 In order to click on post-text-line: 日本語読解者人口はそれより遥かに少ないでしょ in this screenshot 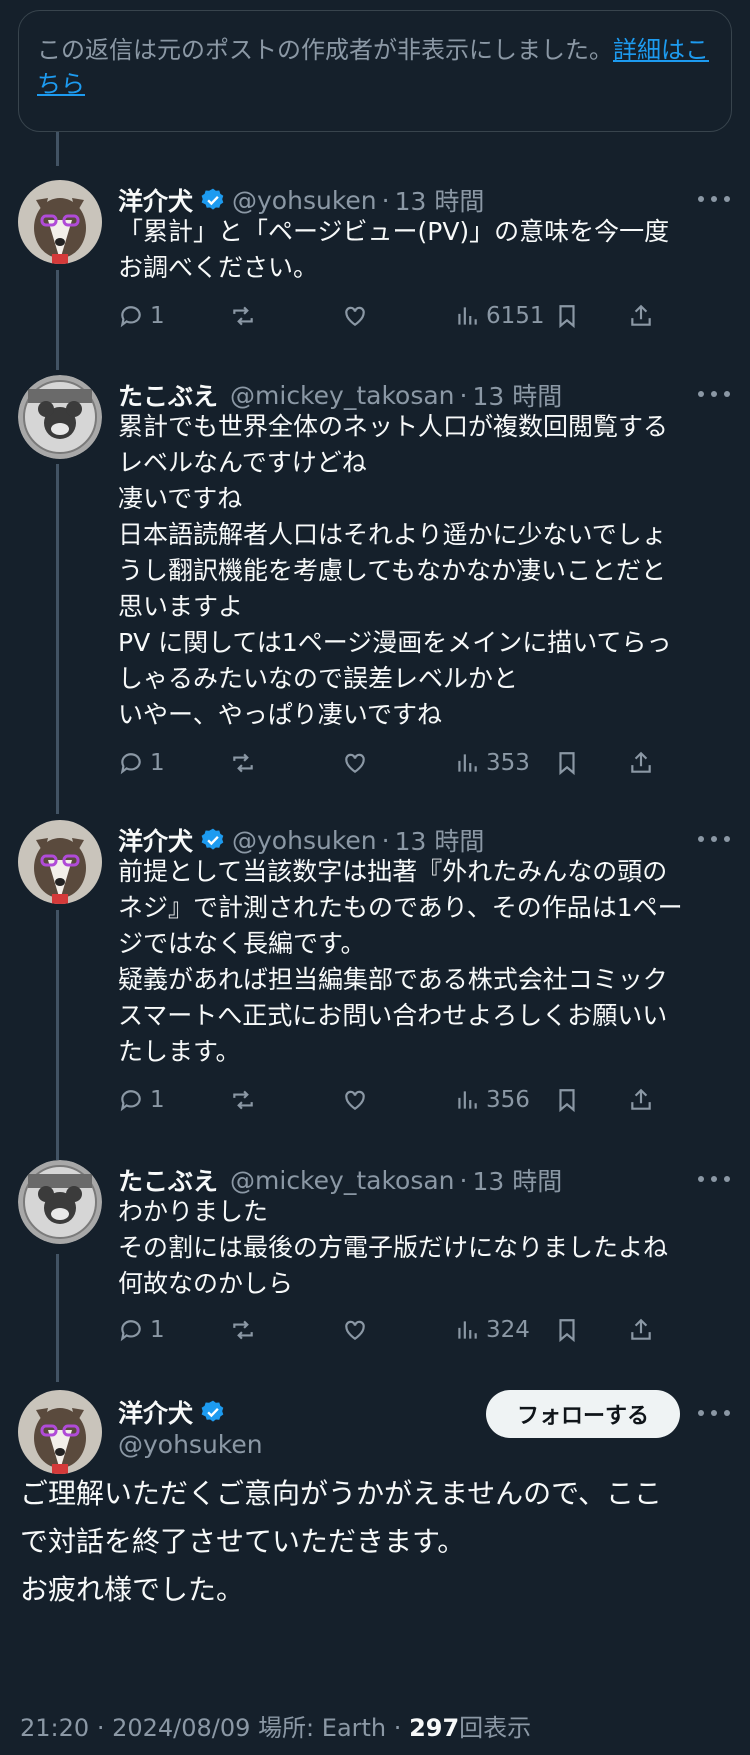, I will do `click(392, 534)`.